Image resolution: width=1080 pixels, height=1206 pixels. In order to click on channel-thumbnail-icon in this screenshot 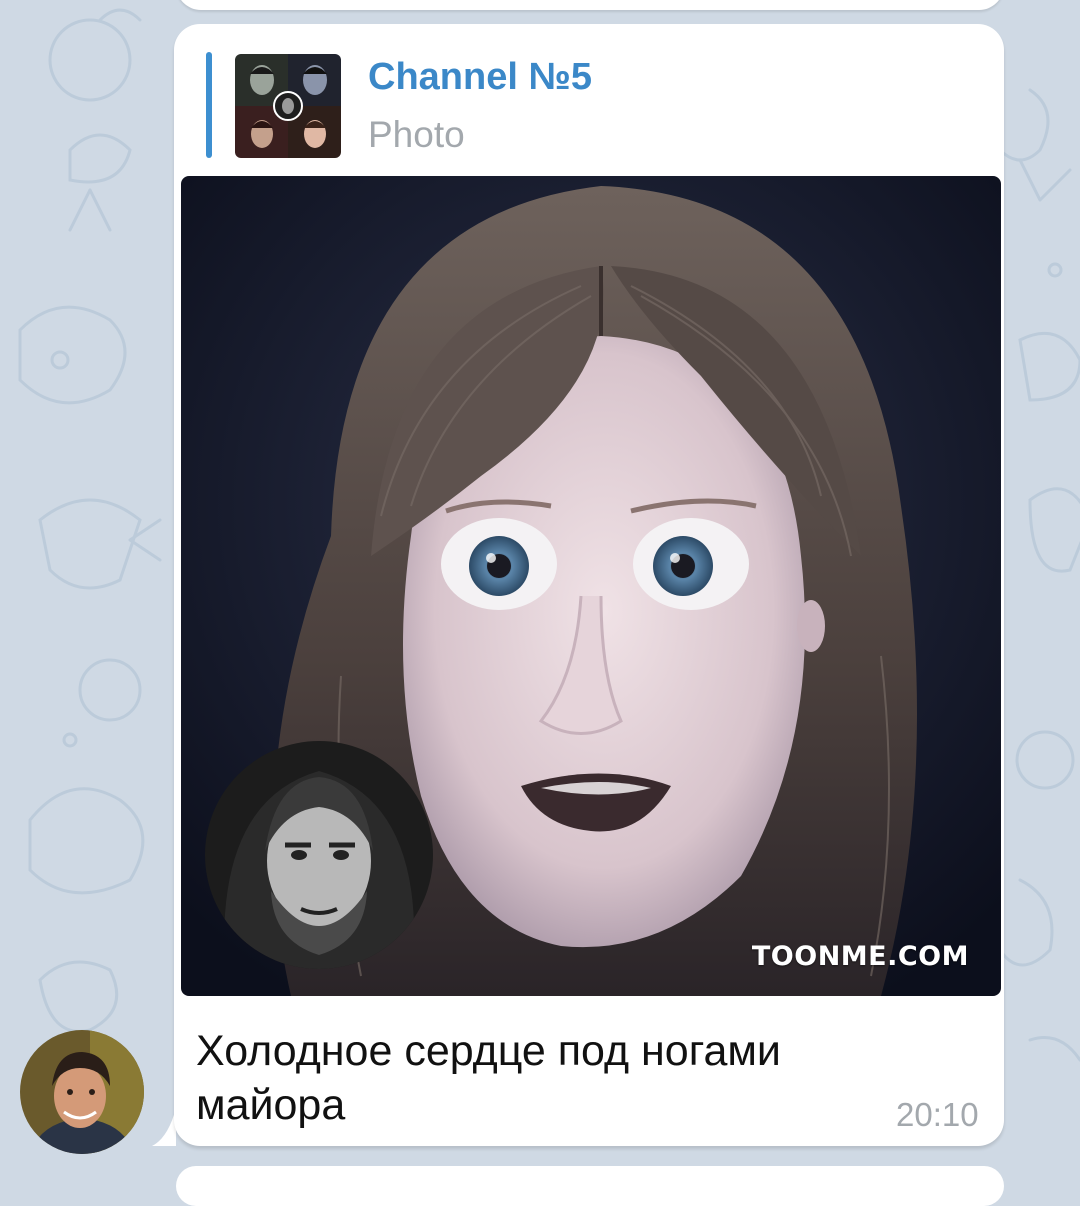, I will do `click(288, 106)`.